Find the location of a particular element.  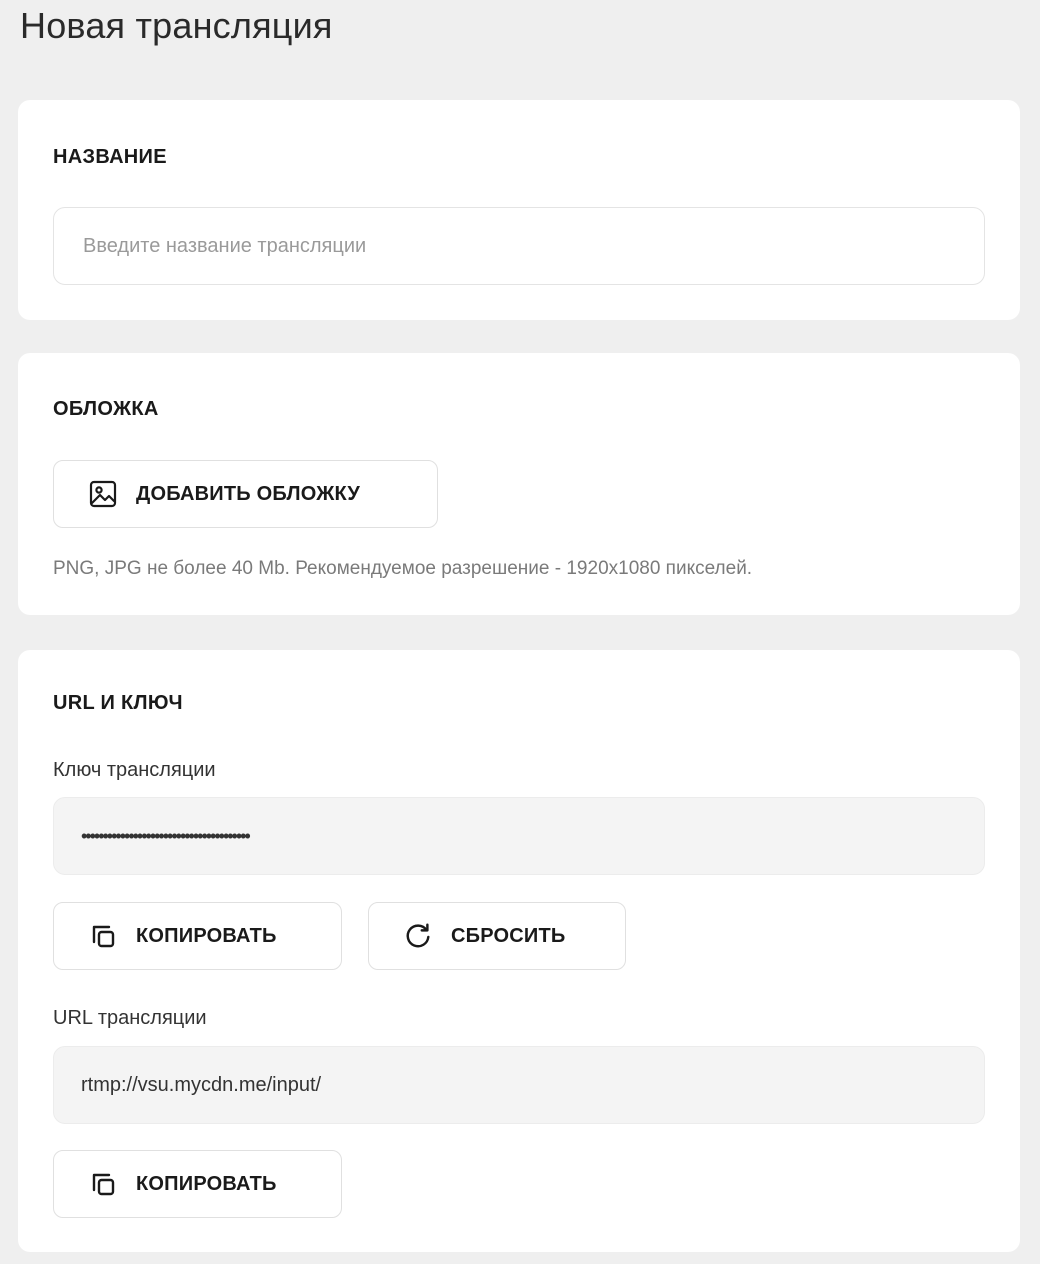

stream-name-field is located at coordinates (519, 246).